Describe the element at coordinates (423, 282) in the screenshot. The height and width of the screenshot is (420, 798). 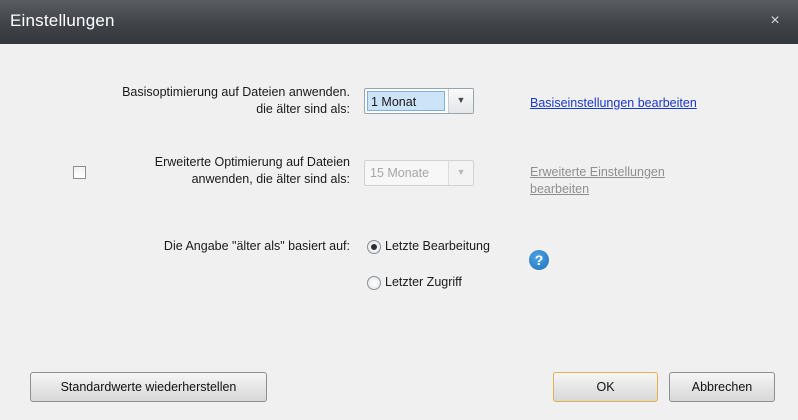
I see `radio-last-accessed-label: Letzter Zugriff` at that location.